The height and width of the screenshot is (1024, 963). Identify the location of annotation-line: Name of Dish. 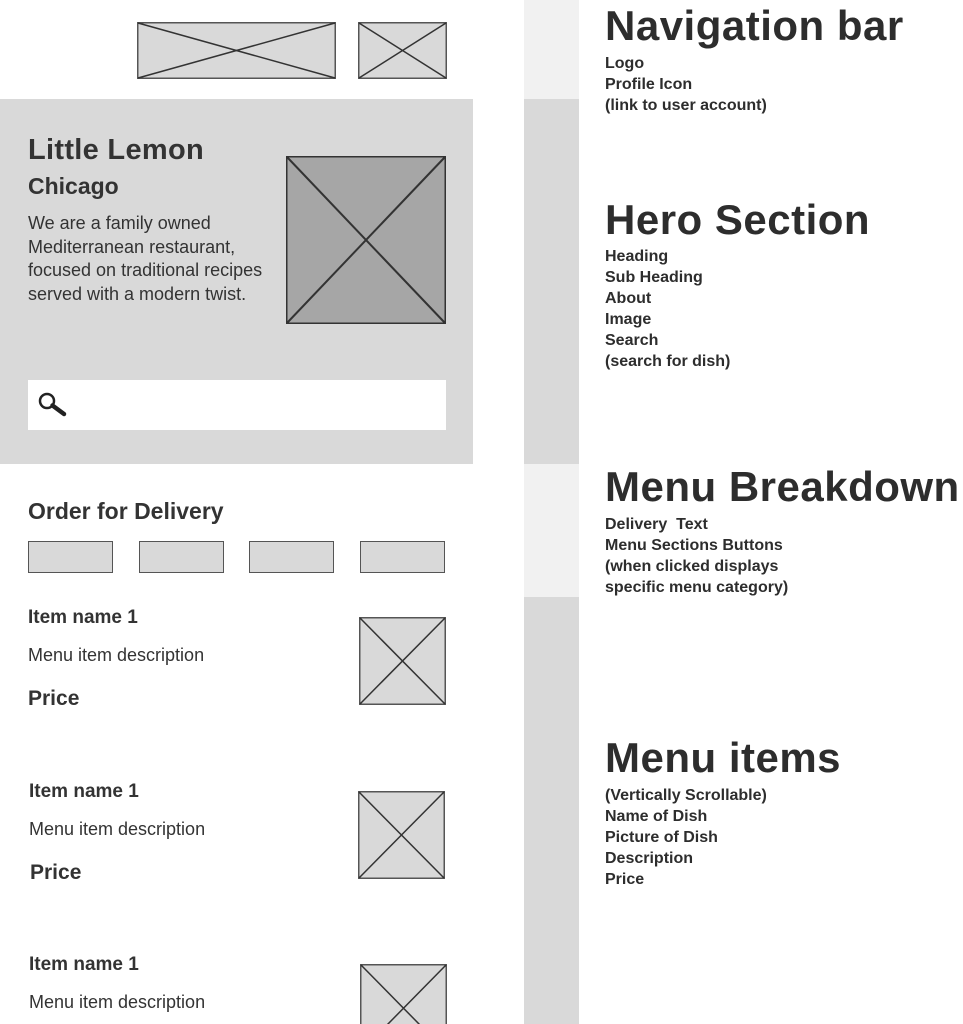
(656, 816).